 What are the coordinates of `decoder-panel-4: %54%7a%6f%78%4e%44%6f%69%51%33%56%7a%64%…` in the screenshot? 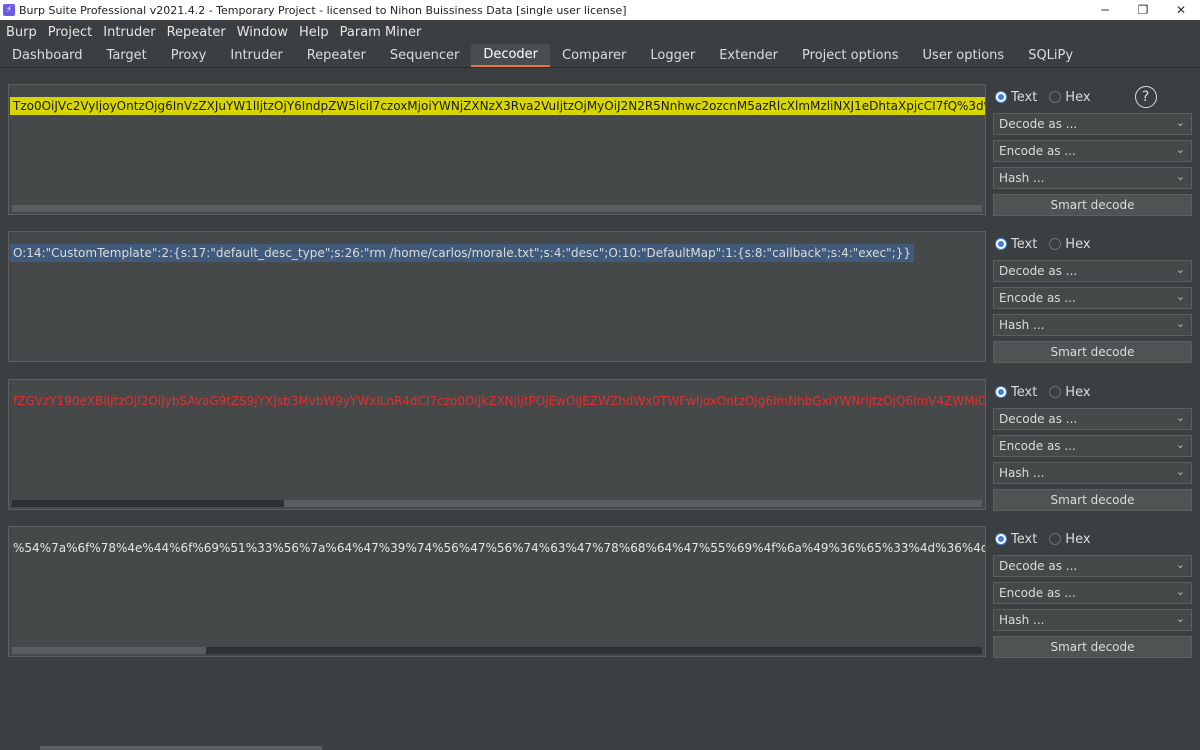 It's located at (497, 591).